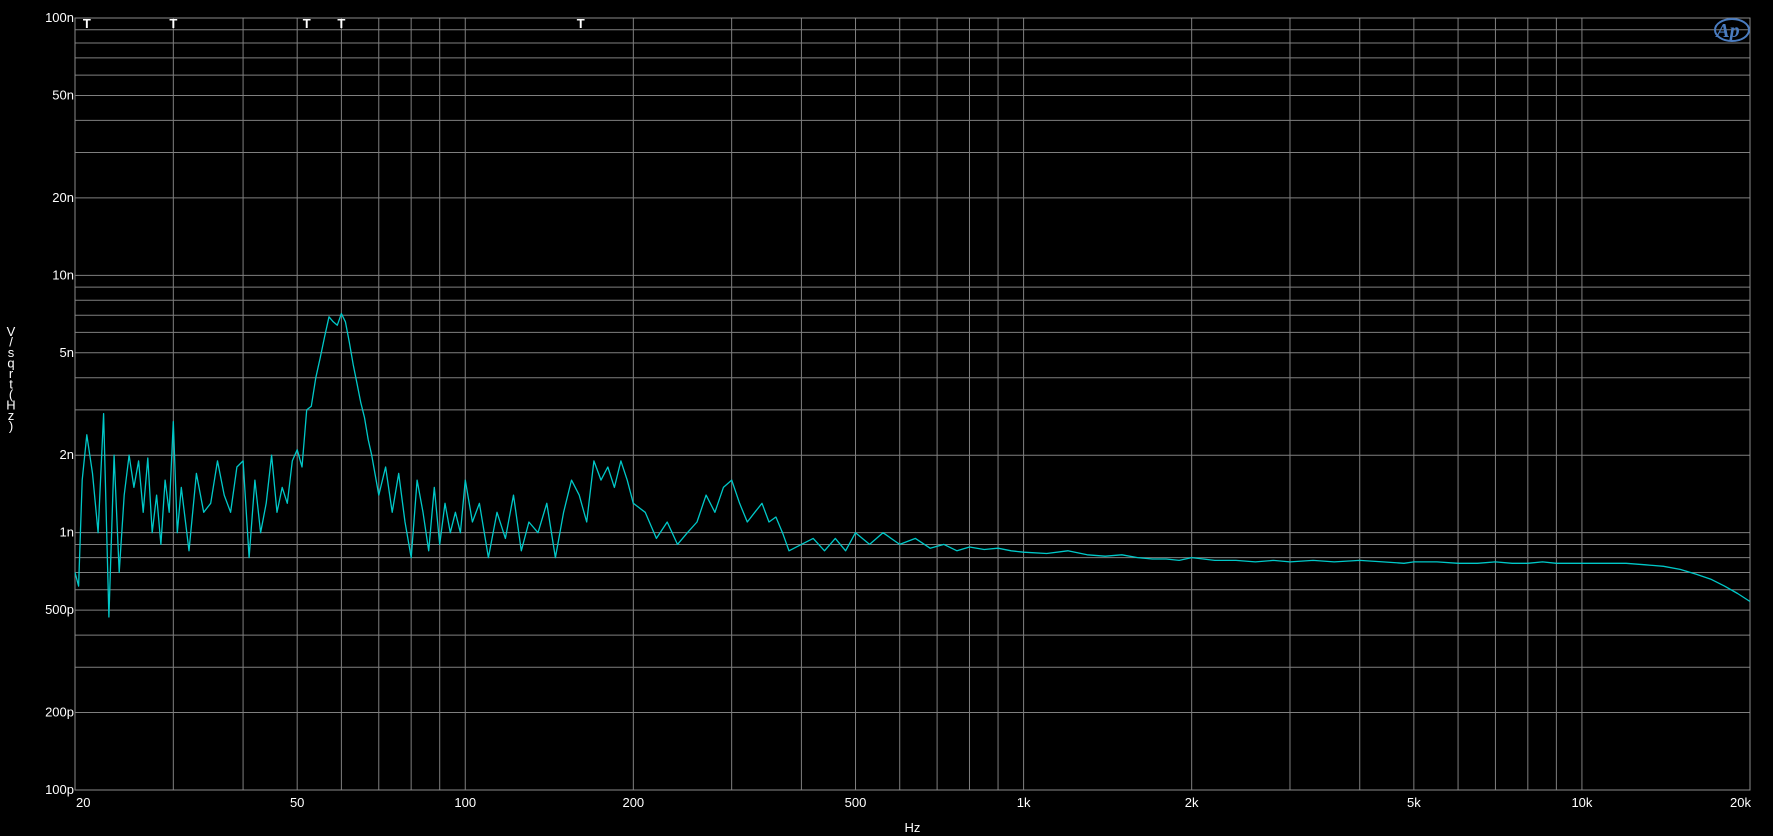 The width and height of the screenshot is (1773, 836). Describe the element at coordinates (67, 352) in the screenshot. I see `y-tick-label: 5n` at that location.